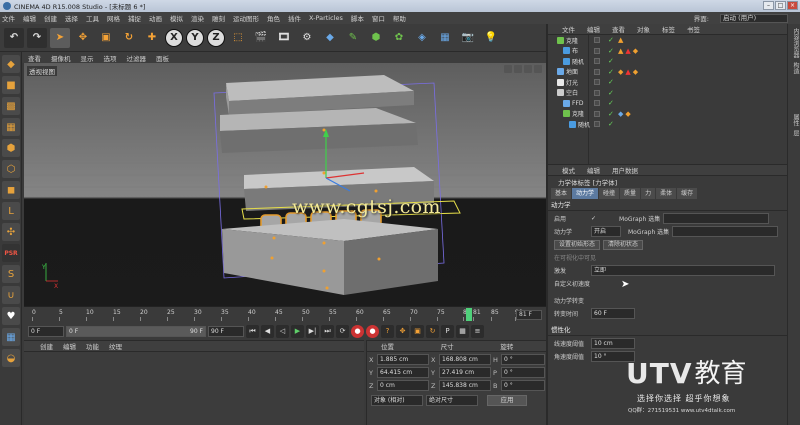  Describe the element at coordinates (162, 58) in the screenshot. I see `viewport-menu-panel: 面板` at that location.